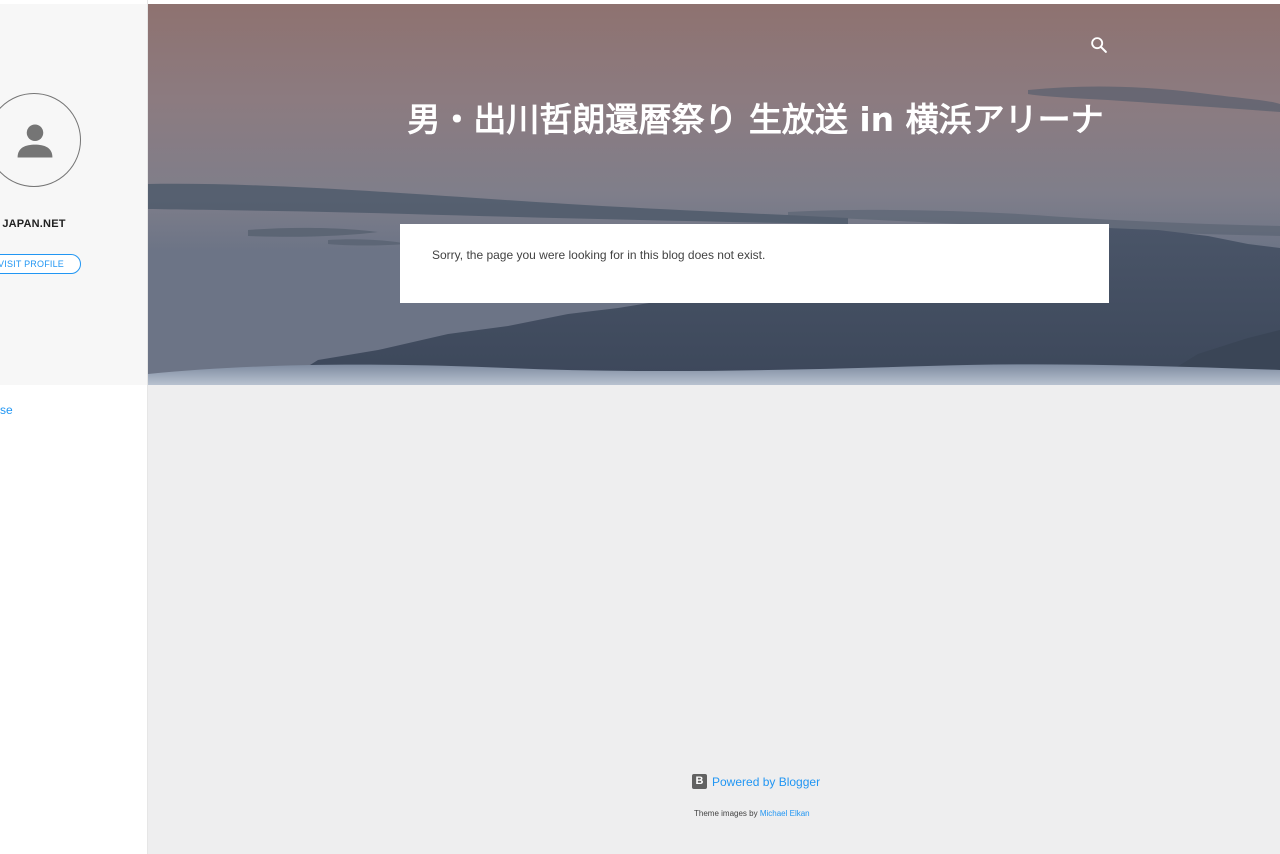 This screenshot has height=854, width=1280. I want to click on profile-section: JAPAN.NET VISIT PROFILE, so click(73, 194).